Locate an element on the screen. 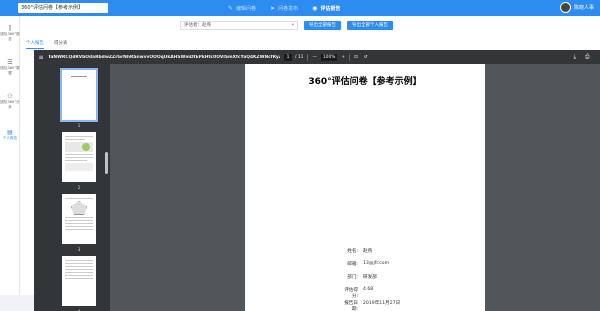 The height and width of the screenshot is (311, 600). user-menu: 陈晓人事 is located at coordinates (577, 7).